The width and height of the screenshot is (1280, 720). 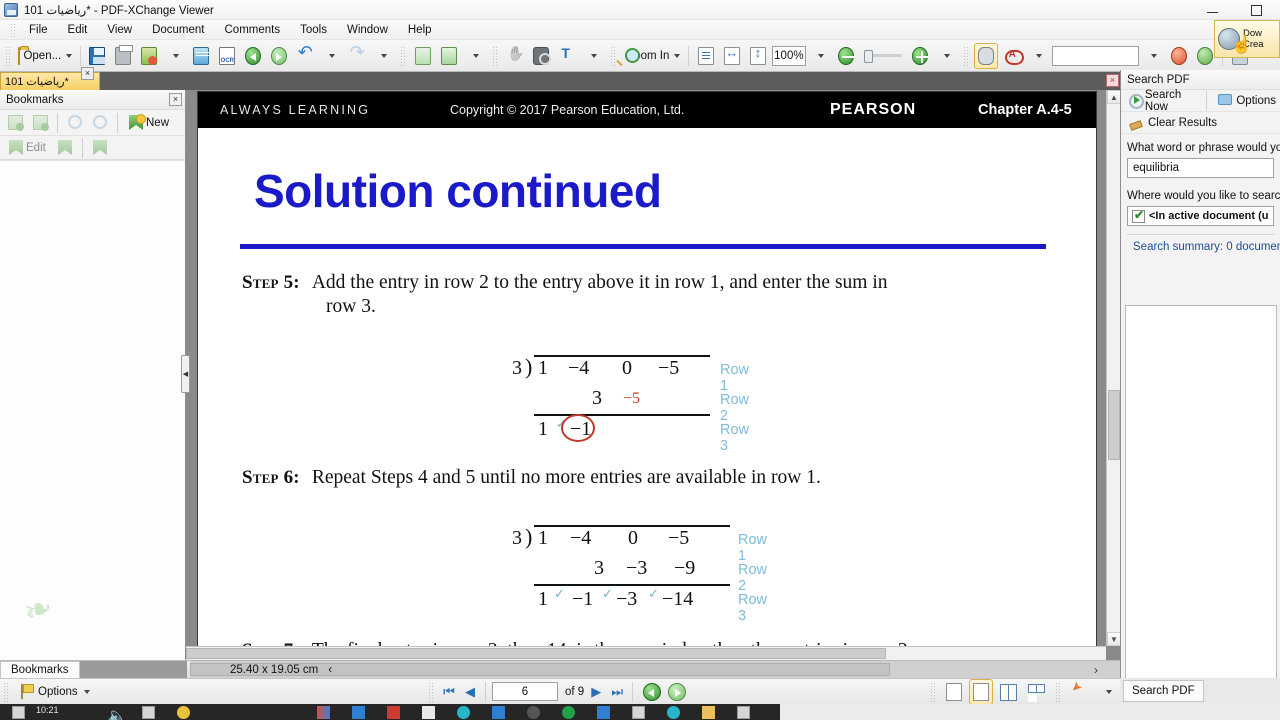 What do you see at coordinates (92, 410) in the screenshot?
I see `bookmarks-list: ❧` at bounding box center [92, 410].